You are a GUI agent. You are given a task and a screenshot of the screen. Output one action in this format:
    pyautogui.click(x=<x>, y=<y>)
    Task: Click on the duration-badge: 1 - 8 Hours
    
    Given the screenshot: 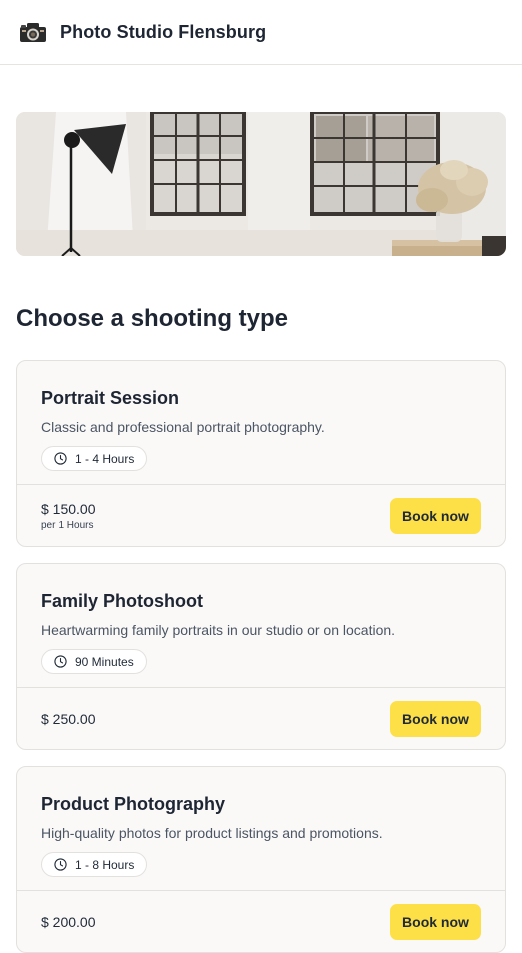 What is the action you would take?
    pyautogui.click(x=94, y=864)
    